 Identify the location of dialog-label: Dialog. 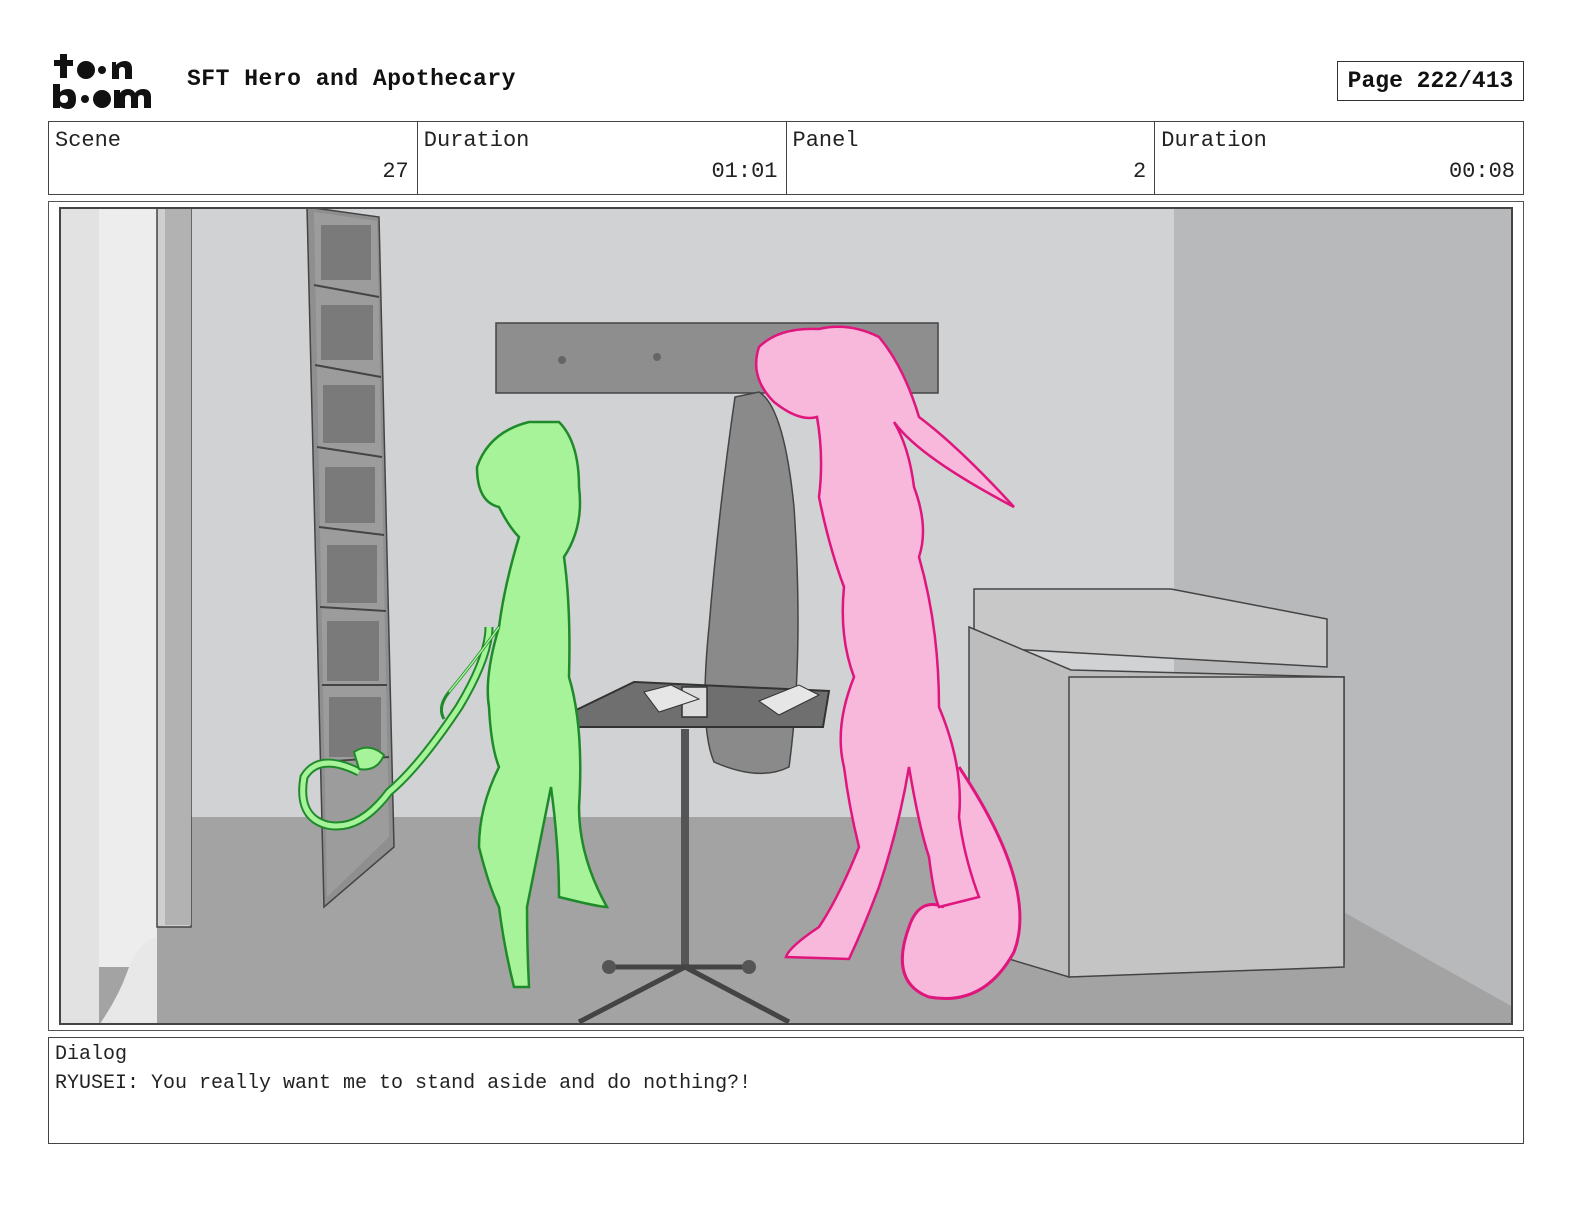
(91, 1054).